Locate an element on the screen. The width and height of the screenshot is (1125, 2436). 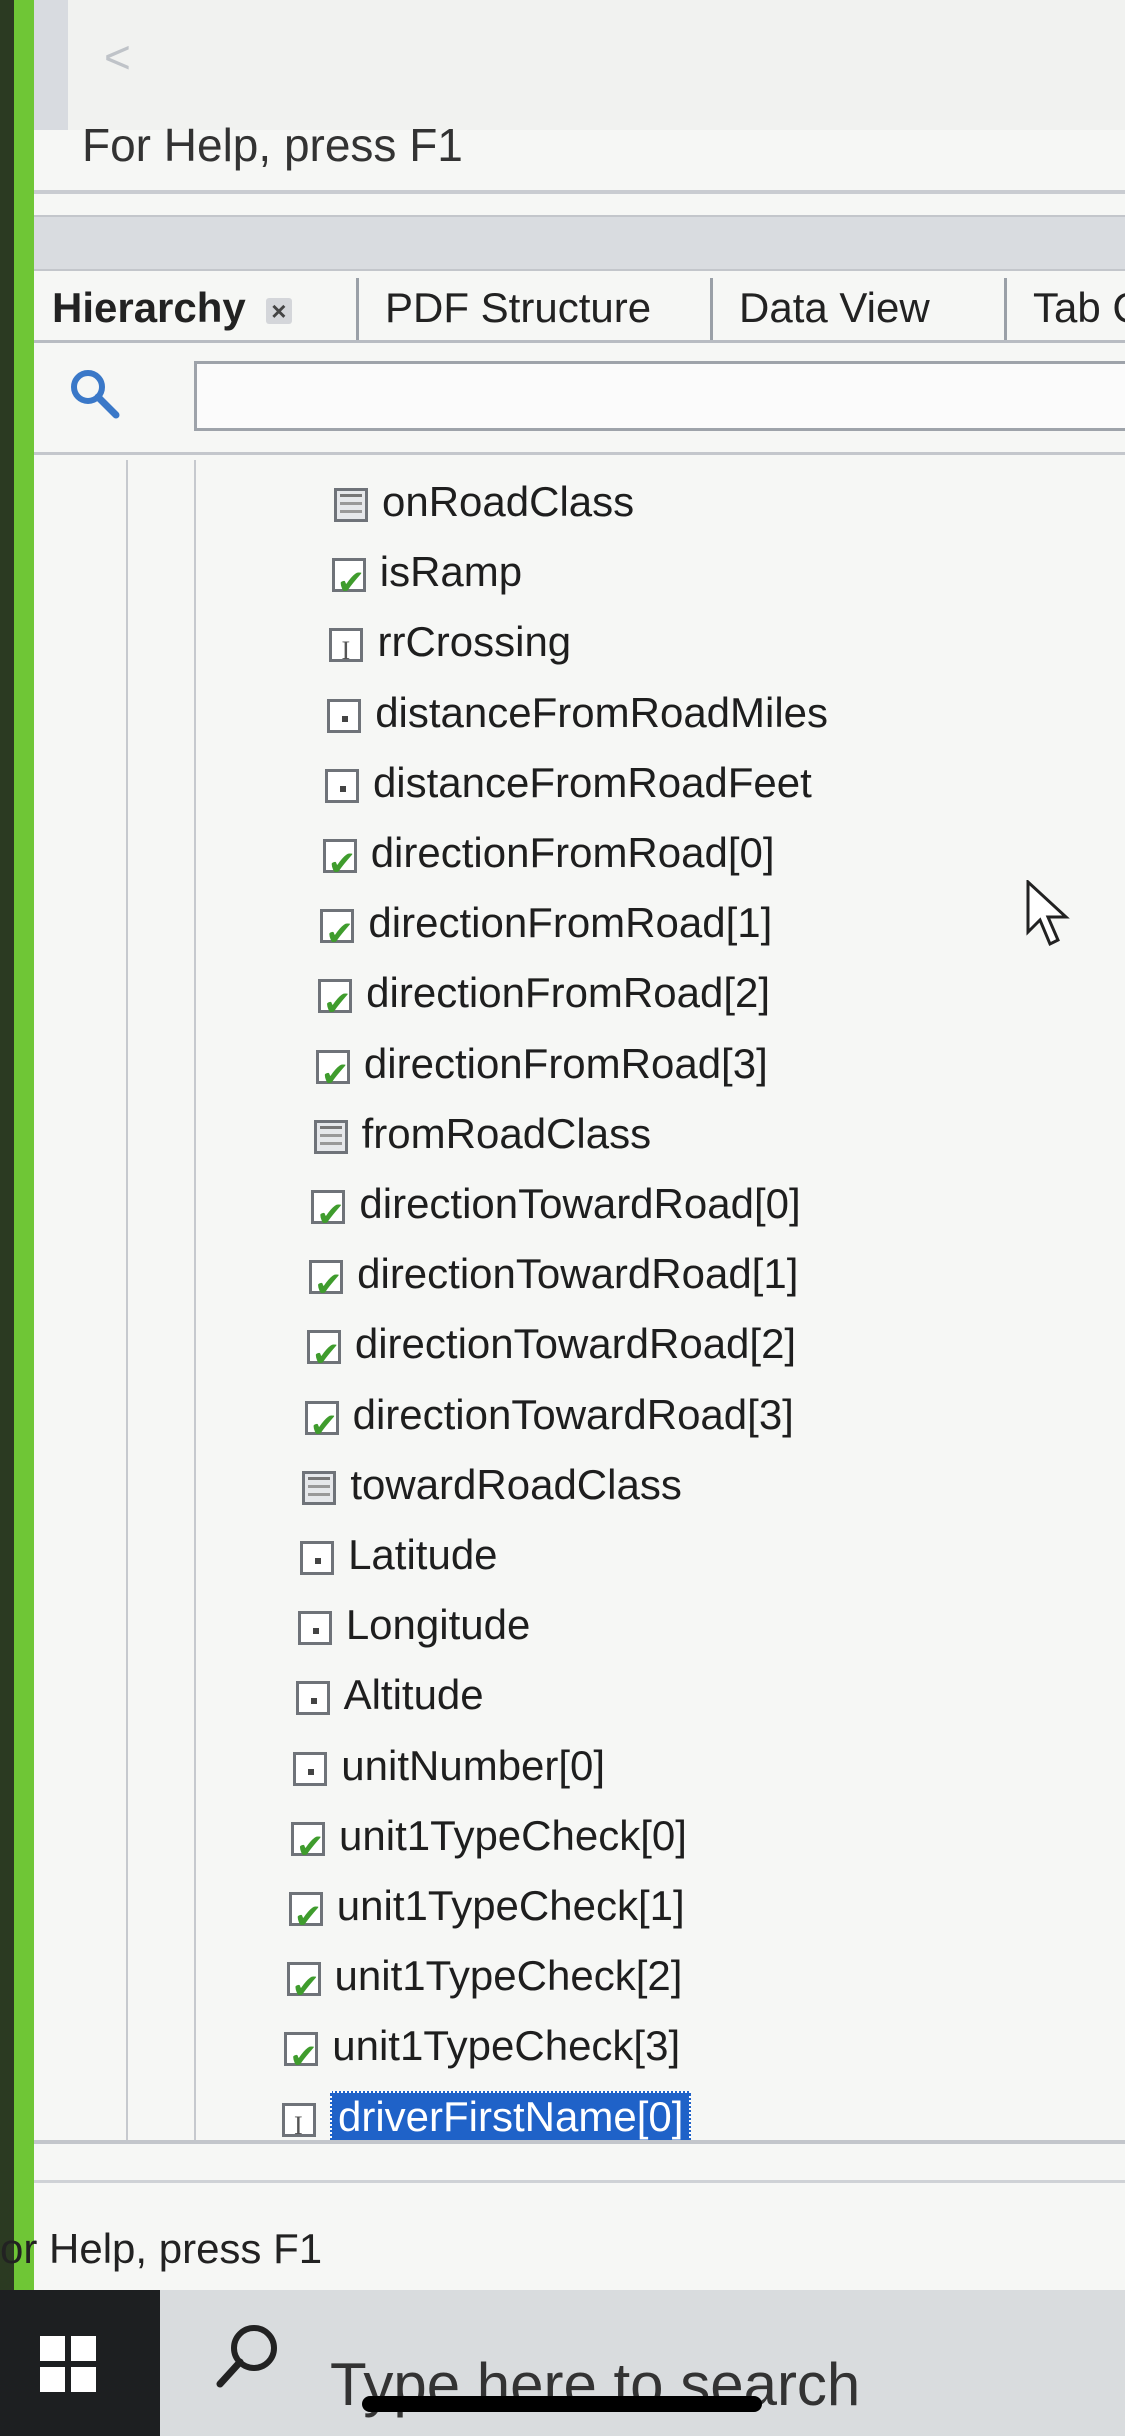
tree-item: unitNumber[0] is located at coordinates (449, 1766).